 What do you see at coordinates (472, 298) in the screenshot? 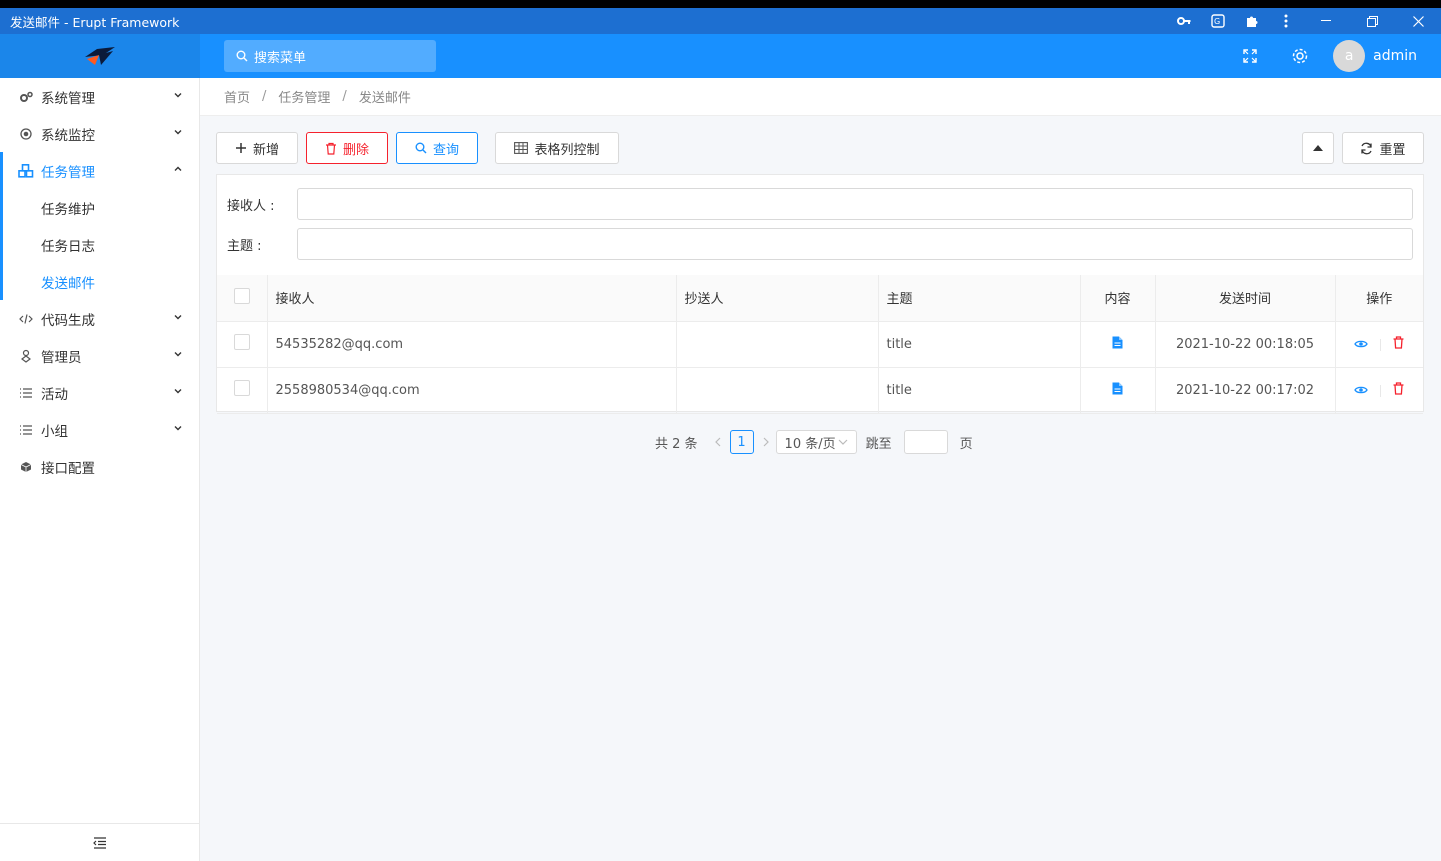
I see `column-header-receiver: 接收人` at bounding box center [472, 298].